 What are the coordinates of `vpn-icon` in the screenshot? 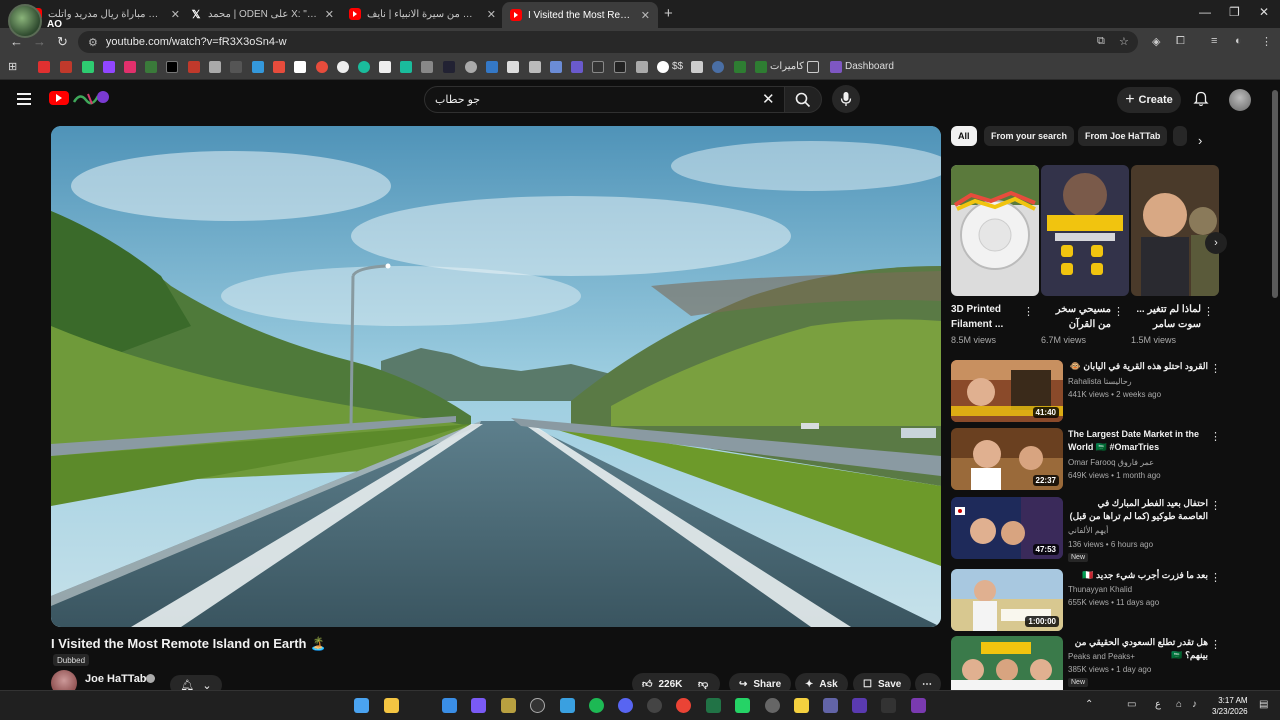 It's located at (567, 705).